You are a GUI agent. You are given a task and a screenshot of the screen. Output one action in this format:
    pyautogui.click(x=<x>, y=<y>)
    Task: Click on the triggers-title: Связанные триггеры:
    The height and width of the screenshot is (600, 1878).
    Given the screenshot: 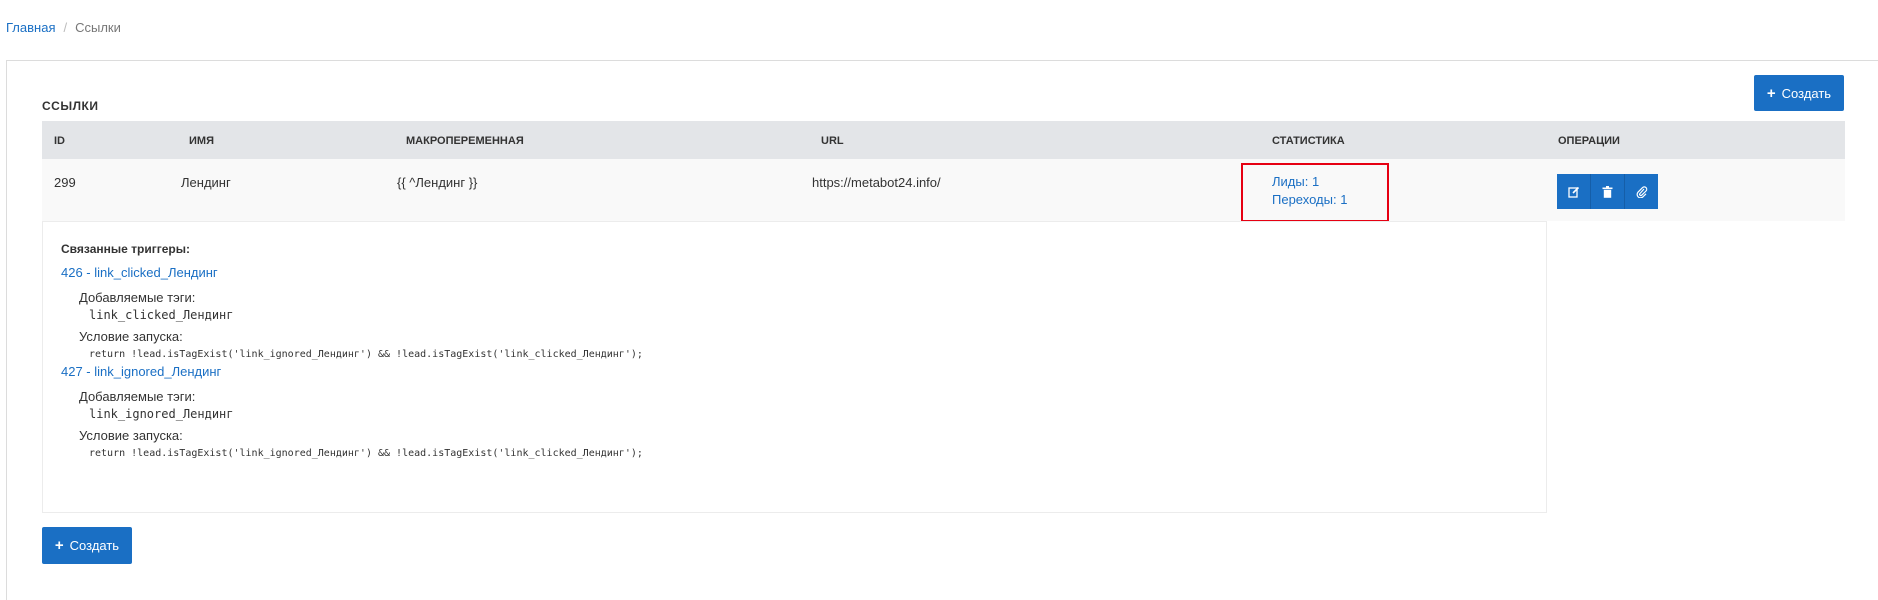 What is the action you would take?
    pyautogui.click(x=125, y=249)
    